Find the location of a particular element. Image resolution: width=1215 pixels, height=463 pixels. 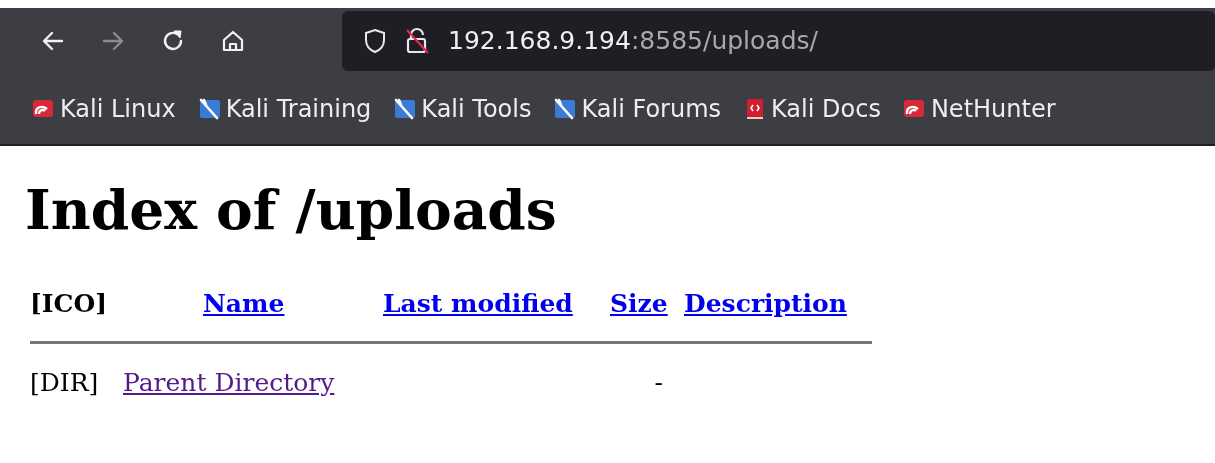

bookmark-link: NetHunter is located at coordinates (993, 109).